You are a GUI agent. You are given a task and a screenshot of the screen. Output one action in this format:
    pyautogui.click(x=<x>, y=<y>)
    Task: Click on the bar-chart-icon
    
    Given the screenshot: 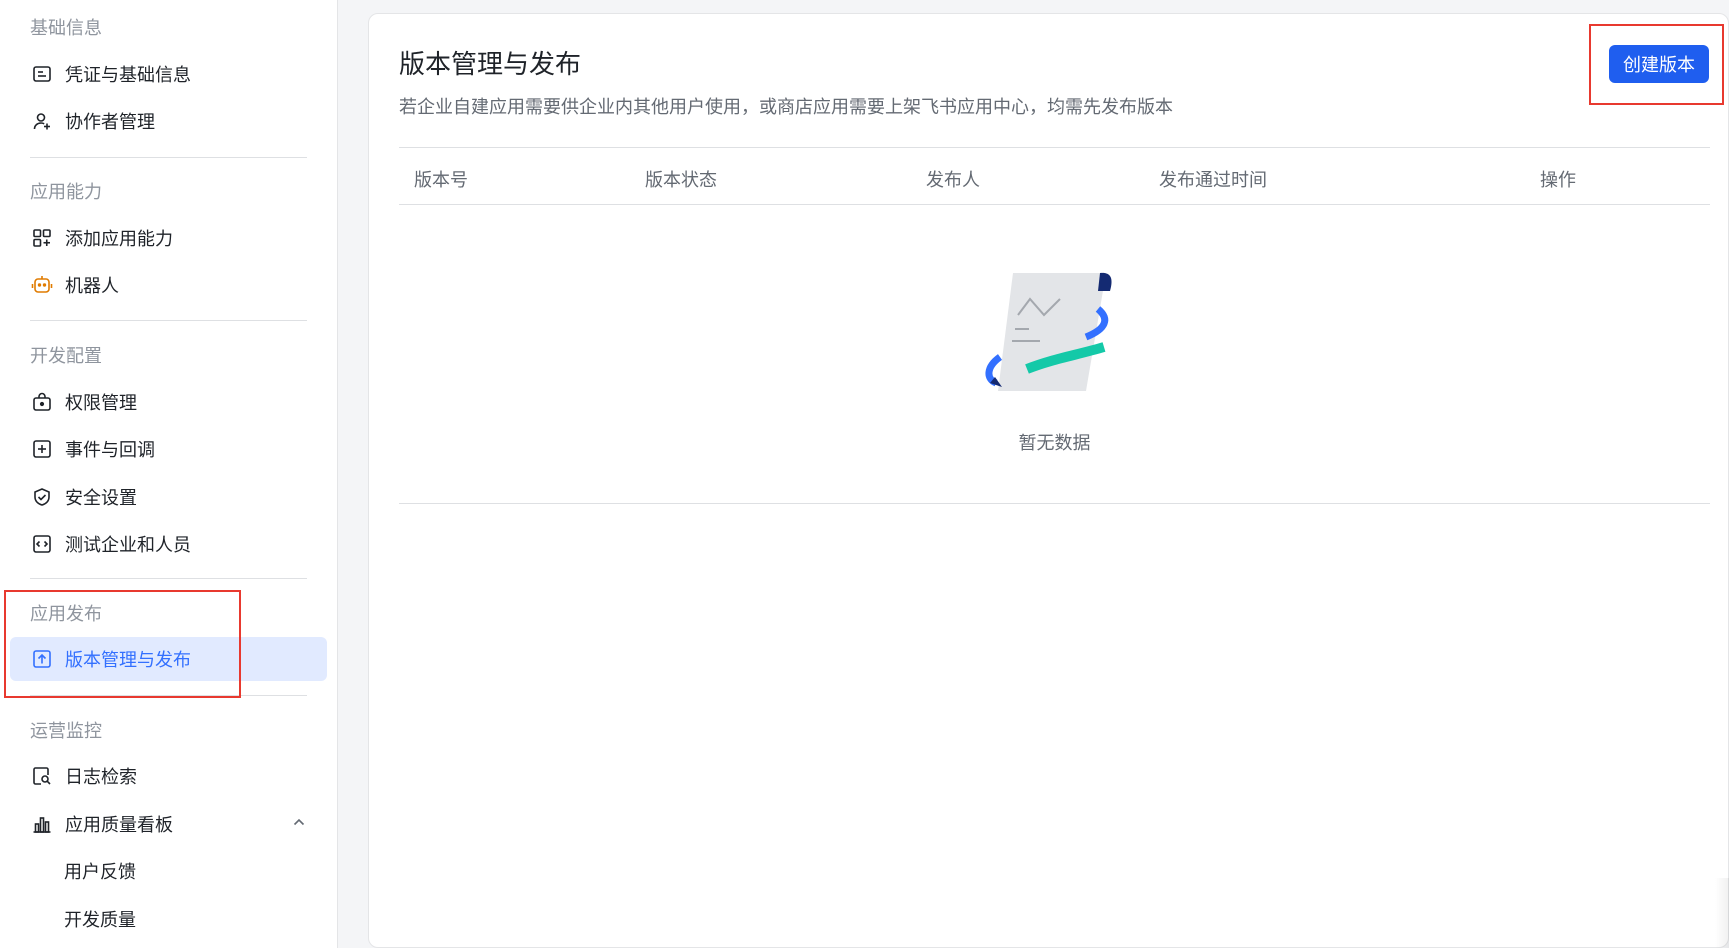 What is the action you would take?
    pyautogui.click(x=42, y=824)
    